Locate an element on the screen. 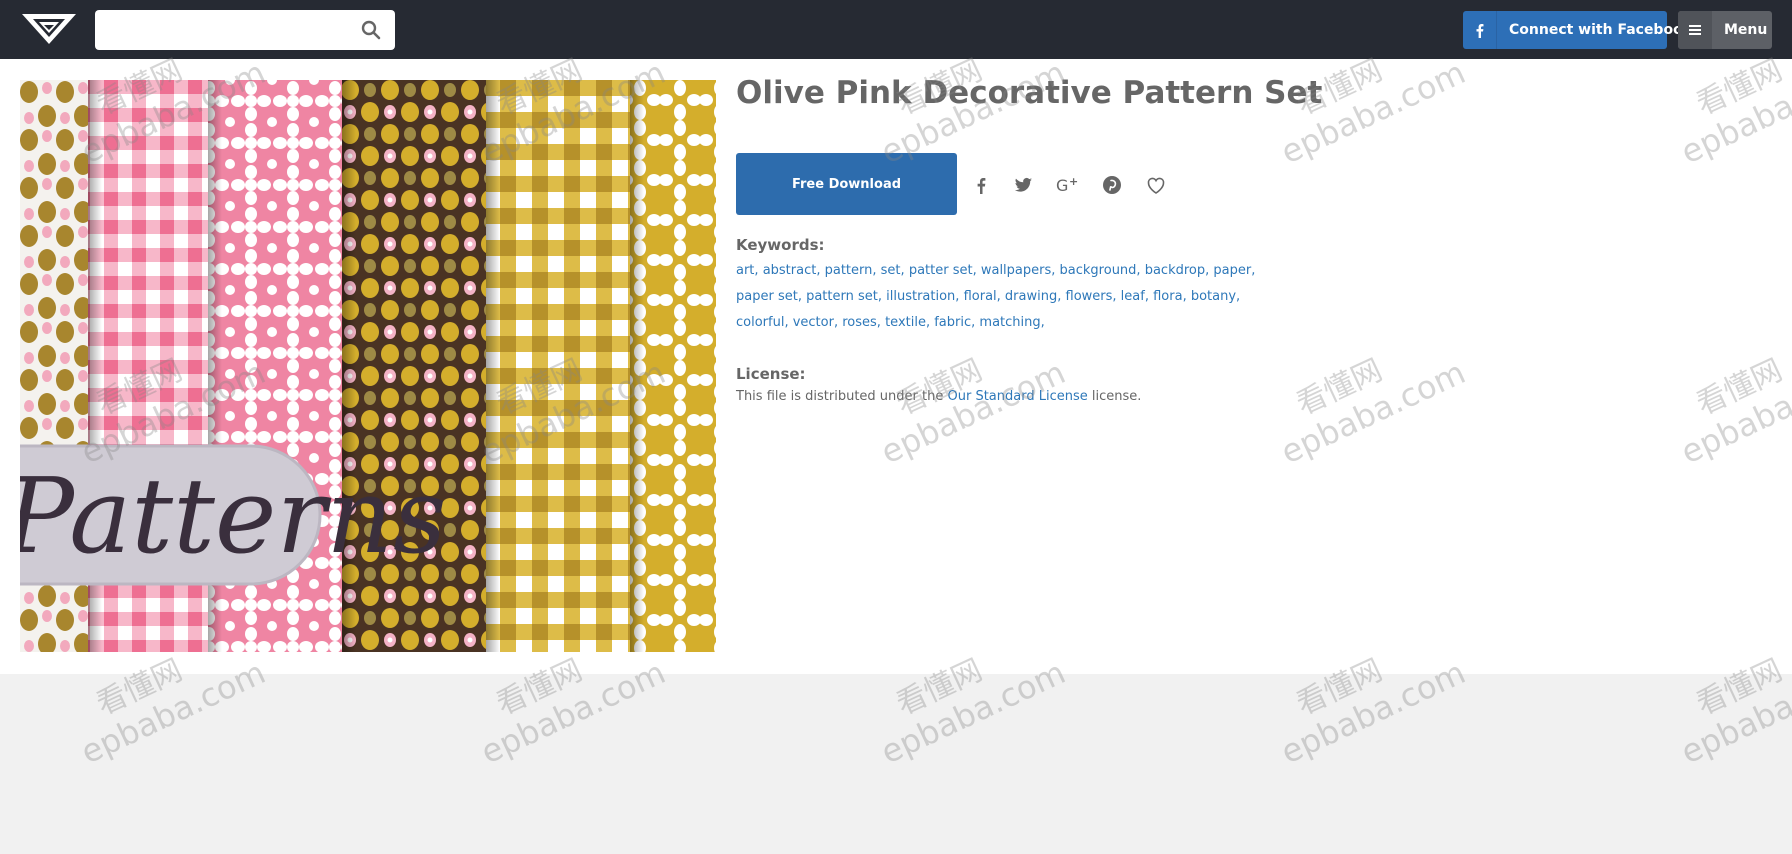  keyword-link: fabric, is located at coordinates (954, 322).